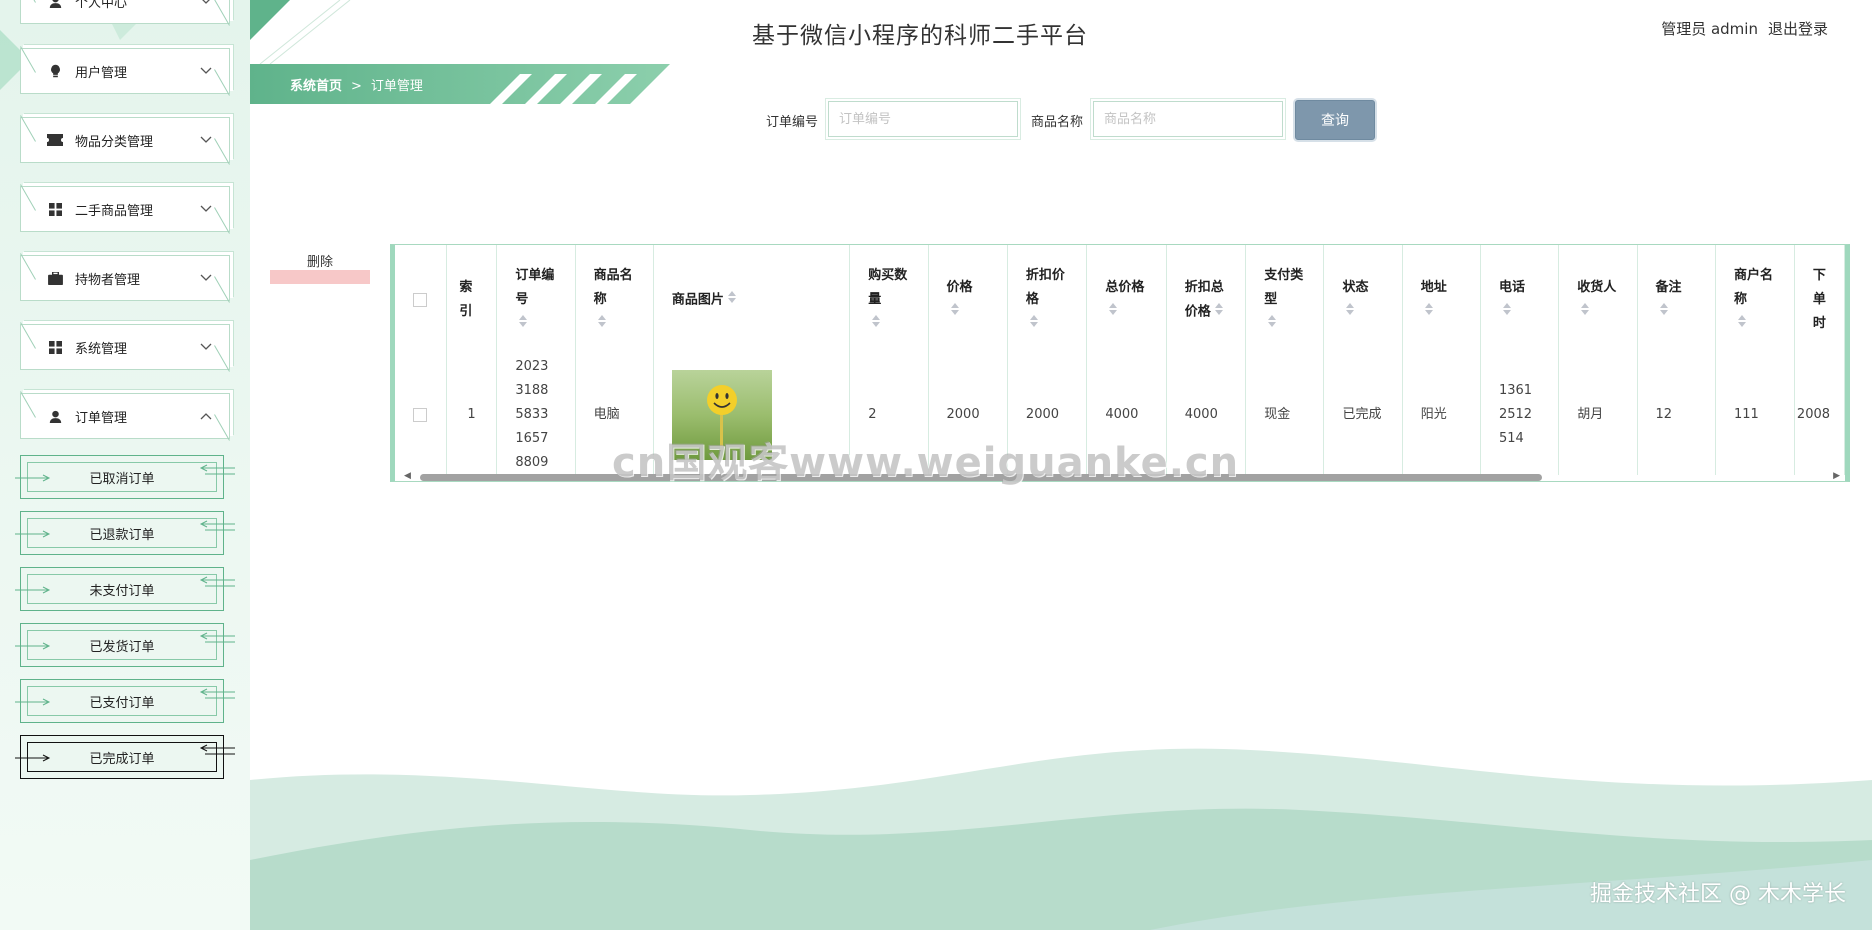  I want to click on sidebar-item-profile: 个人中心, so click(125, 12).